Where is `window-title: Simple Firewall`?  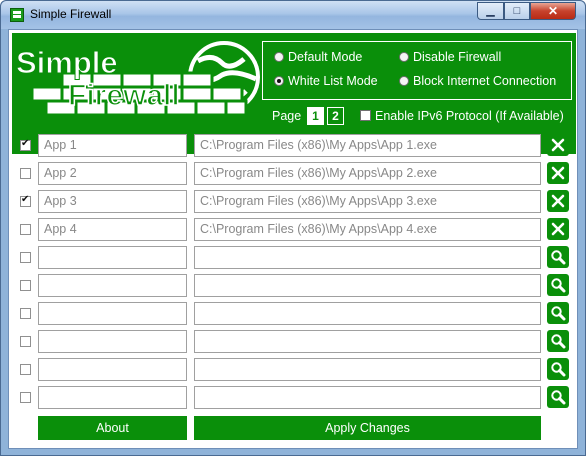
window-title: Simple Firewall is located at coordinates (71, 14).